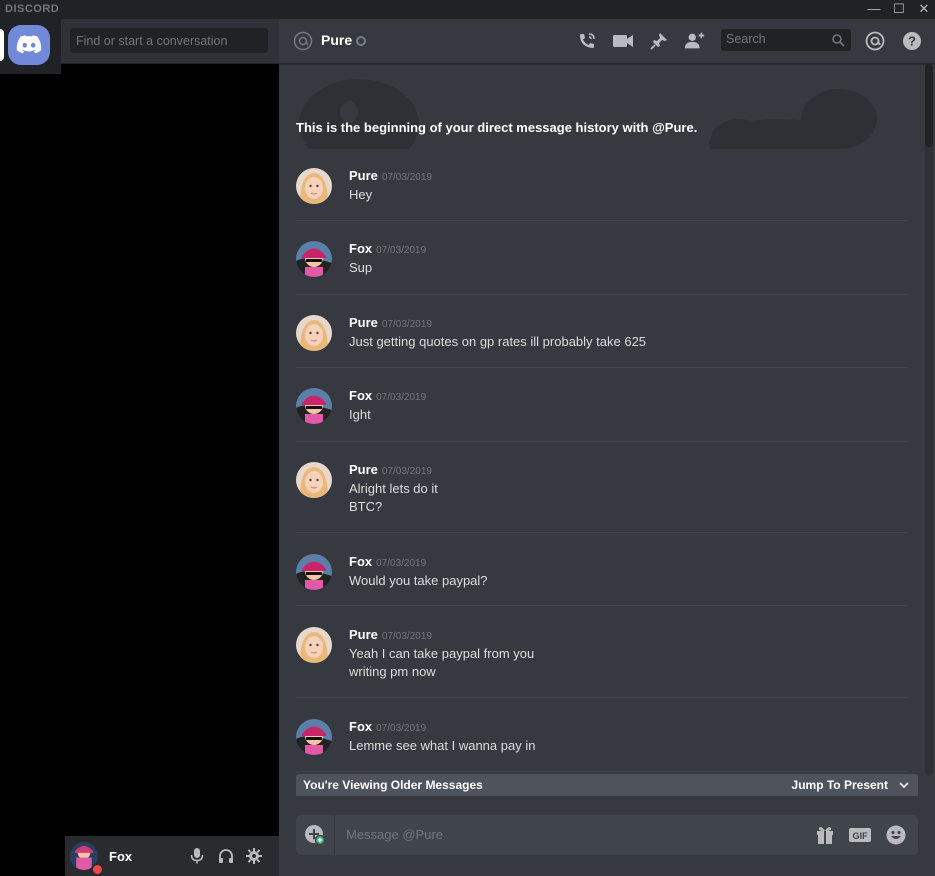 This screenshot has height=876, width=935. Describe the element at coordinates (361, 41) in the screenshot. I see `status-offline-icon` at that location.